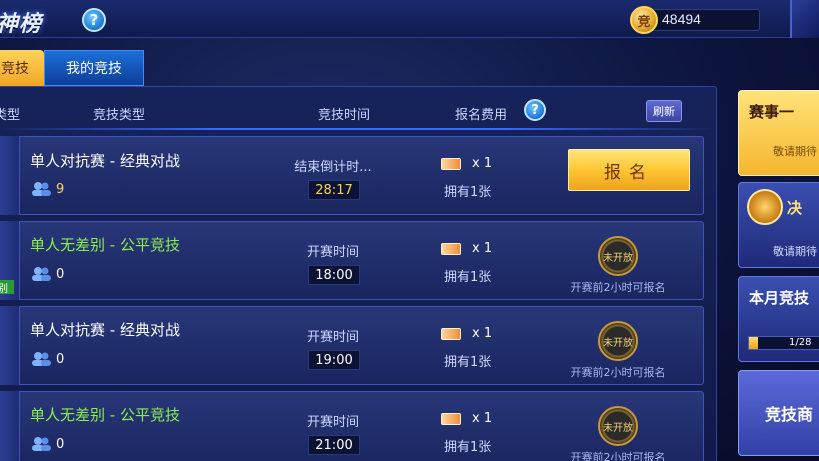  What do you see at coordinates (789, 414) in the screenshot?
I see `side-card-title: 竞技商` at bounding box center [789, 414].